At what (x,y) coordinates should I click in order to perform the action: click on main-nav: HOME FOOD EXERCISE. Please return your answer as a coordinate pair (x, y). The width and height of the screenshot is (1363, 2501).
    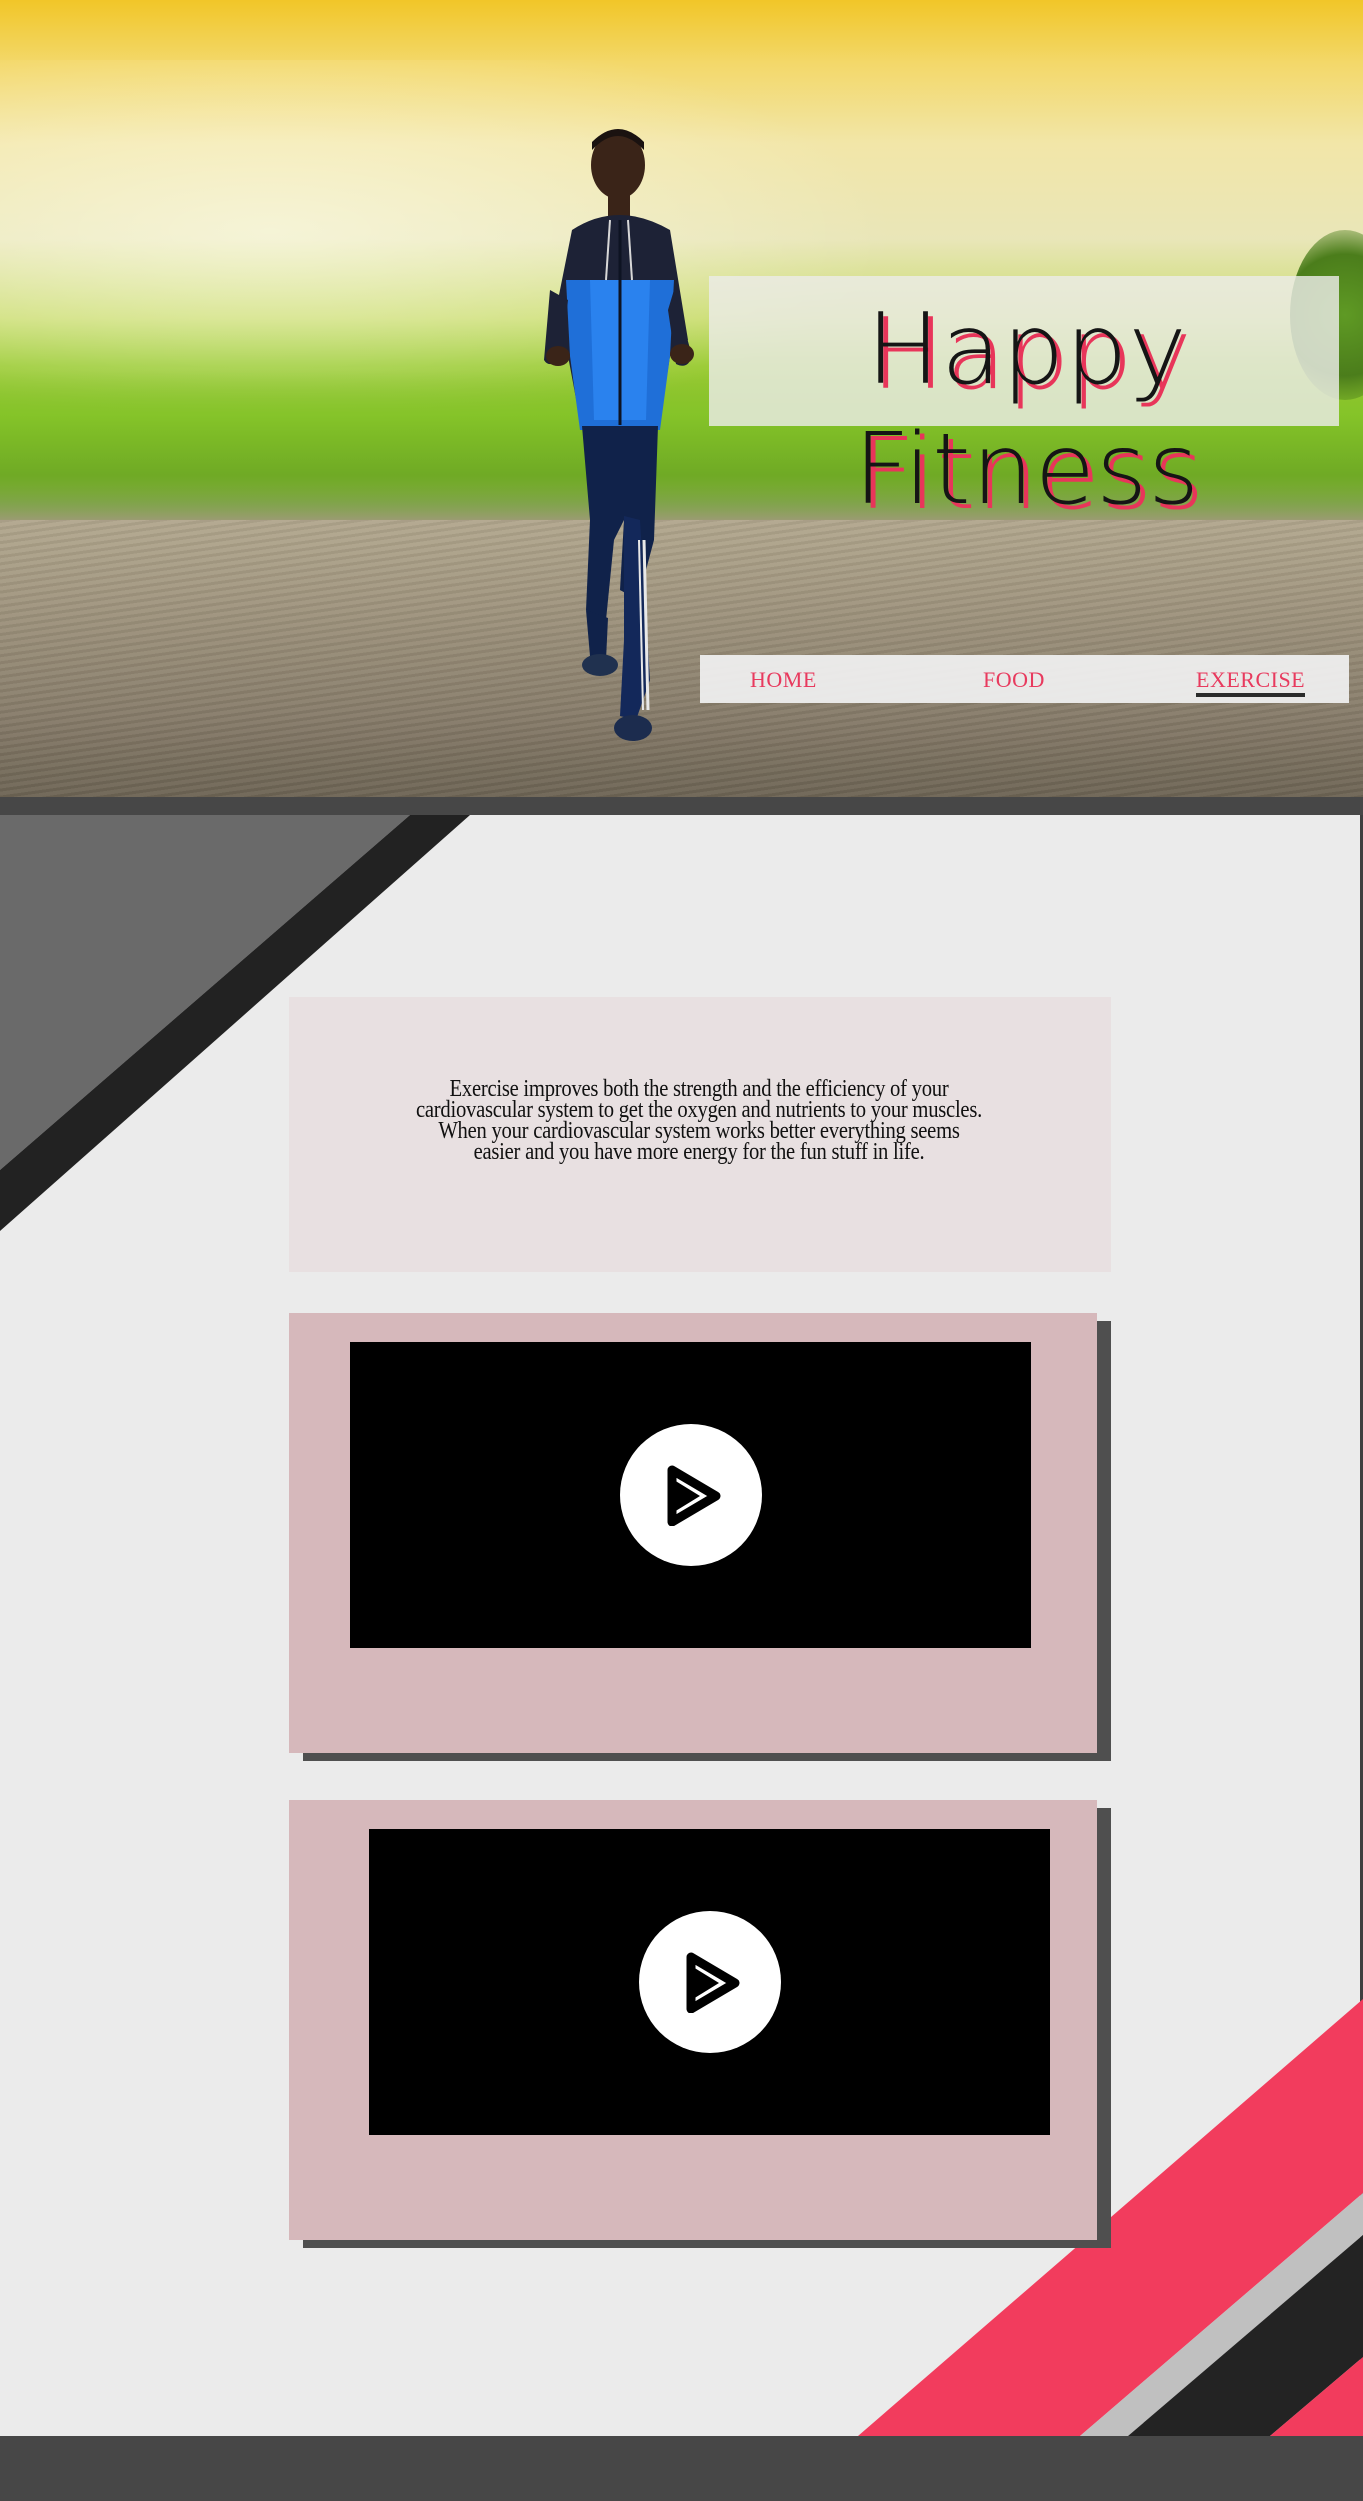
    Looking at the image, I should click on (1024, 679).